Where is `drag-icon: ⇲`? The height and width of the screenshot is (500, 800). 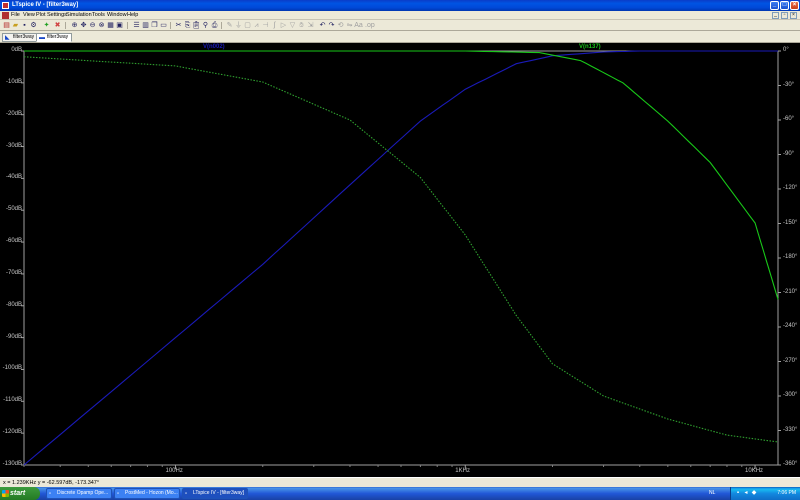
drag-icon: ⇲ is located at coordinates (310, 25).